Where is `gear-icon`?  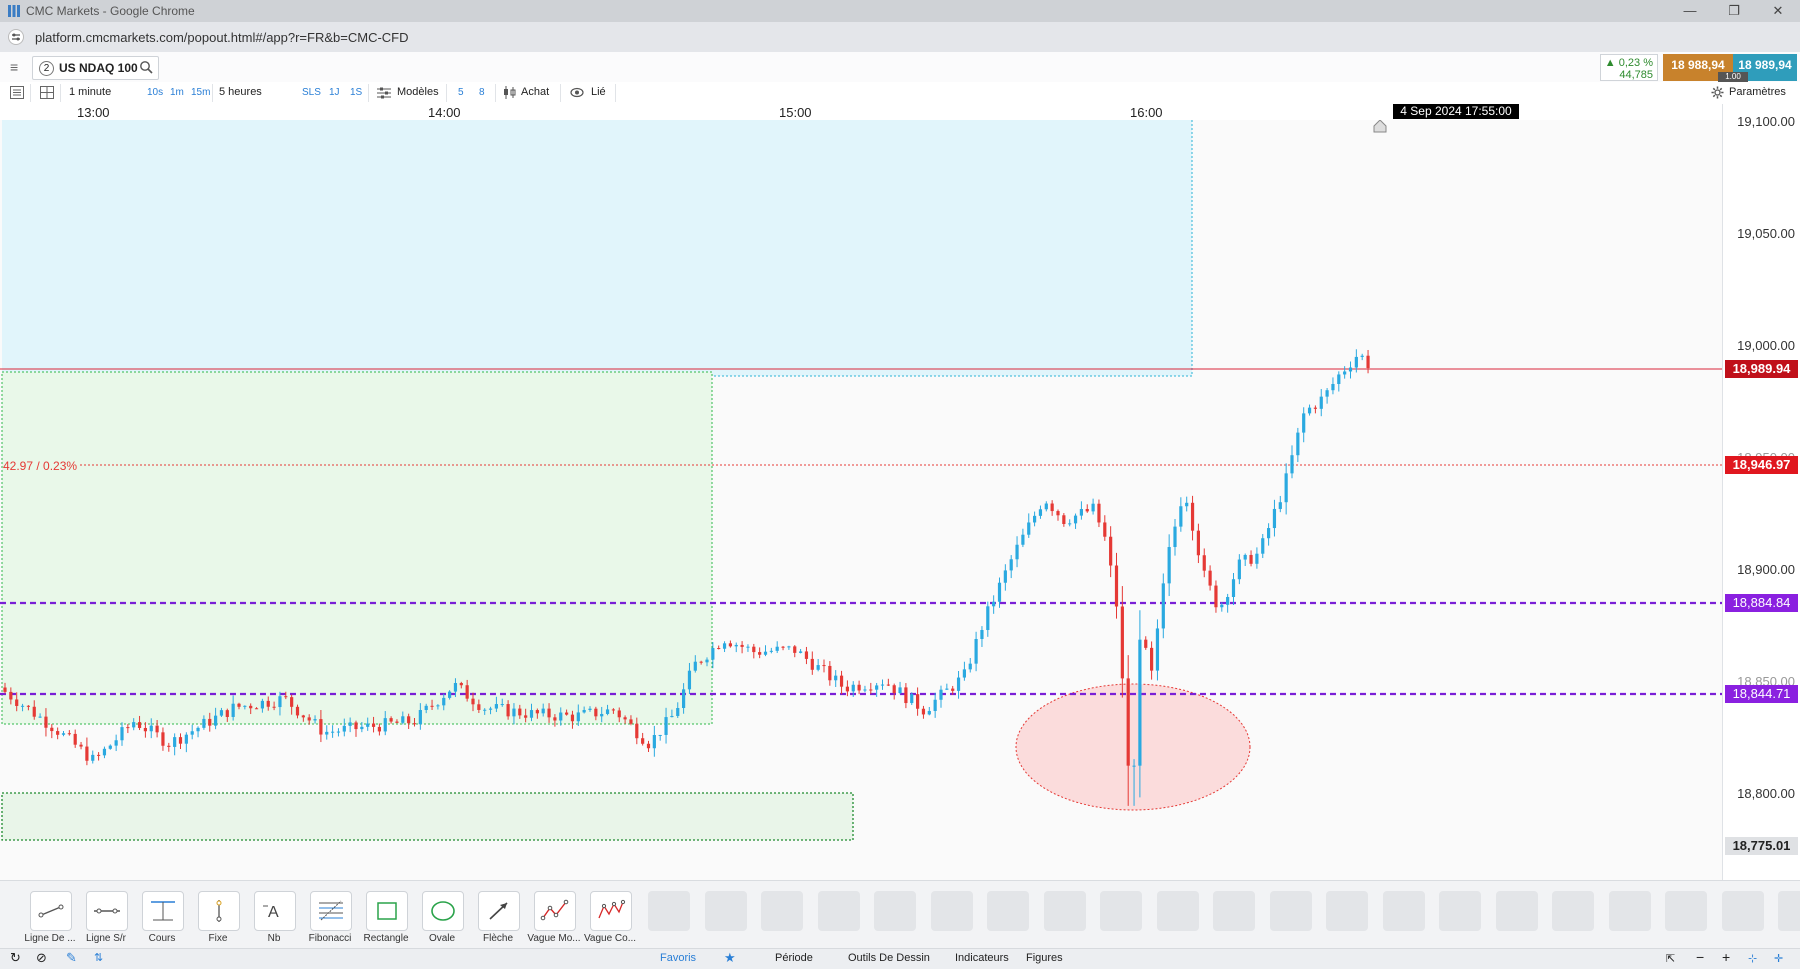
gear-icon is located at coordinates (1717, 92).